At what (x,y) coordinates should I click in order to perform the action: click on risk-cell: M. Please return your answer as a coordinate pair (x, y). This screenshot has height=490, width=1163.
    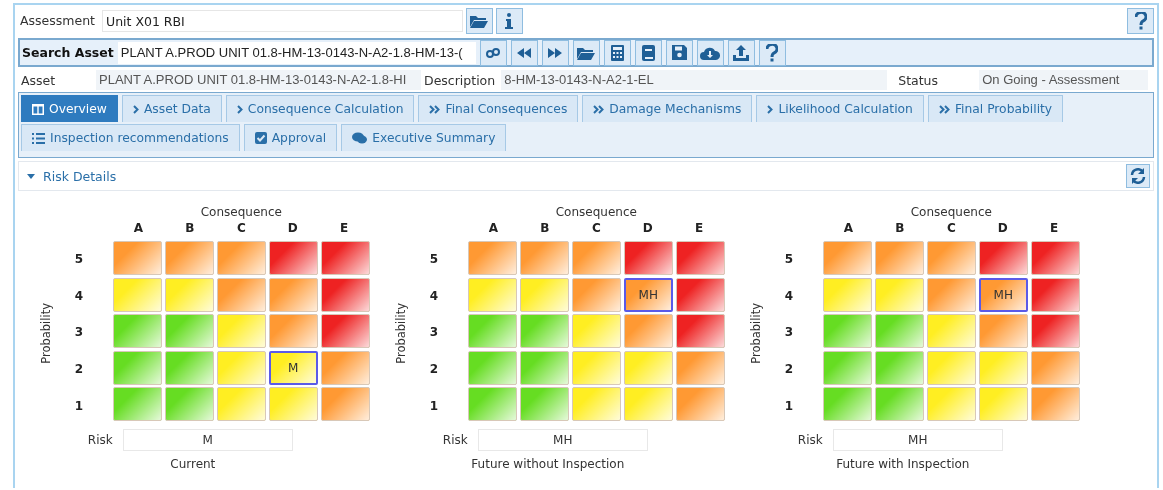
    Looking at the image, I should click on (293, 367).